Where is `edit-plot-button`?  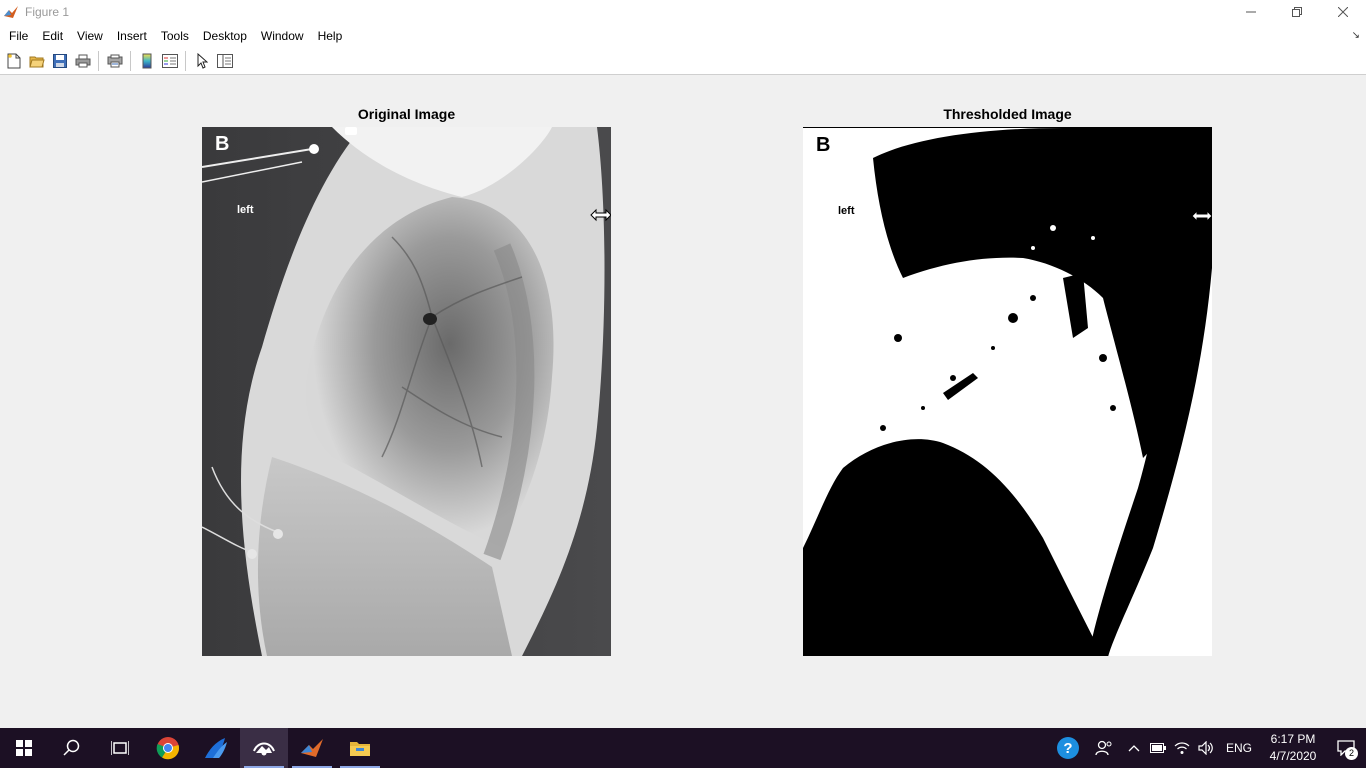 edit-plot-button is located at coordinates (201, 61).